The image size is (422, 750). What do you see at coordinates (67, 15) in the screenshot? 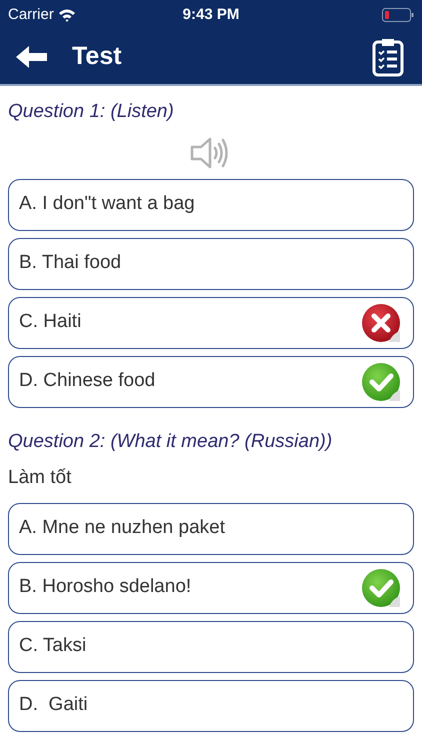
I see `wifi-icon` at bounding box center [67, 15].